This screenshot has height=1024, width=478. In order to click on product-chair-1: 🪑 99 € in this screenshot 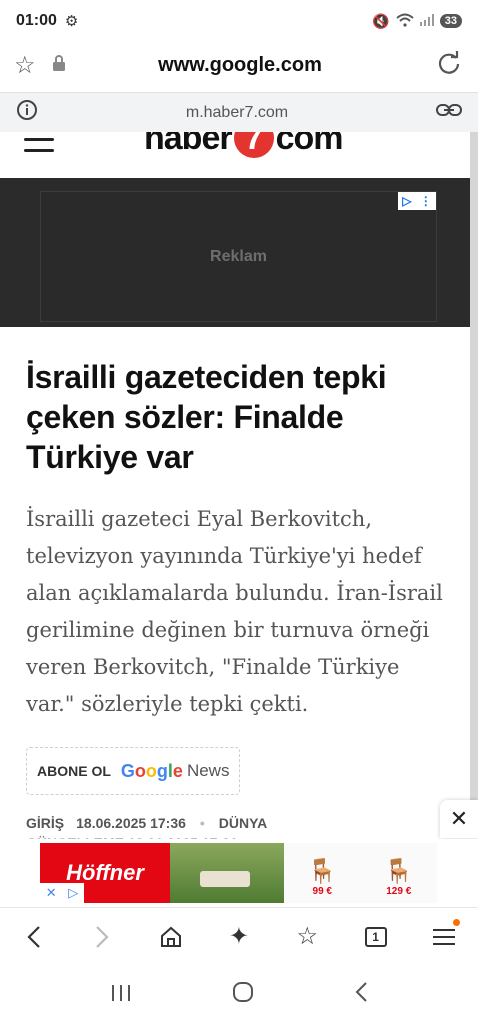, I will do `click(322, 873)`.